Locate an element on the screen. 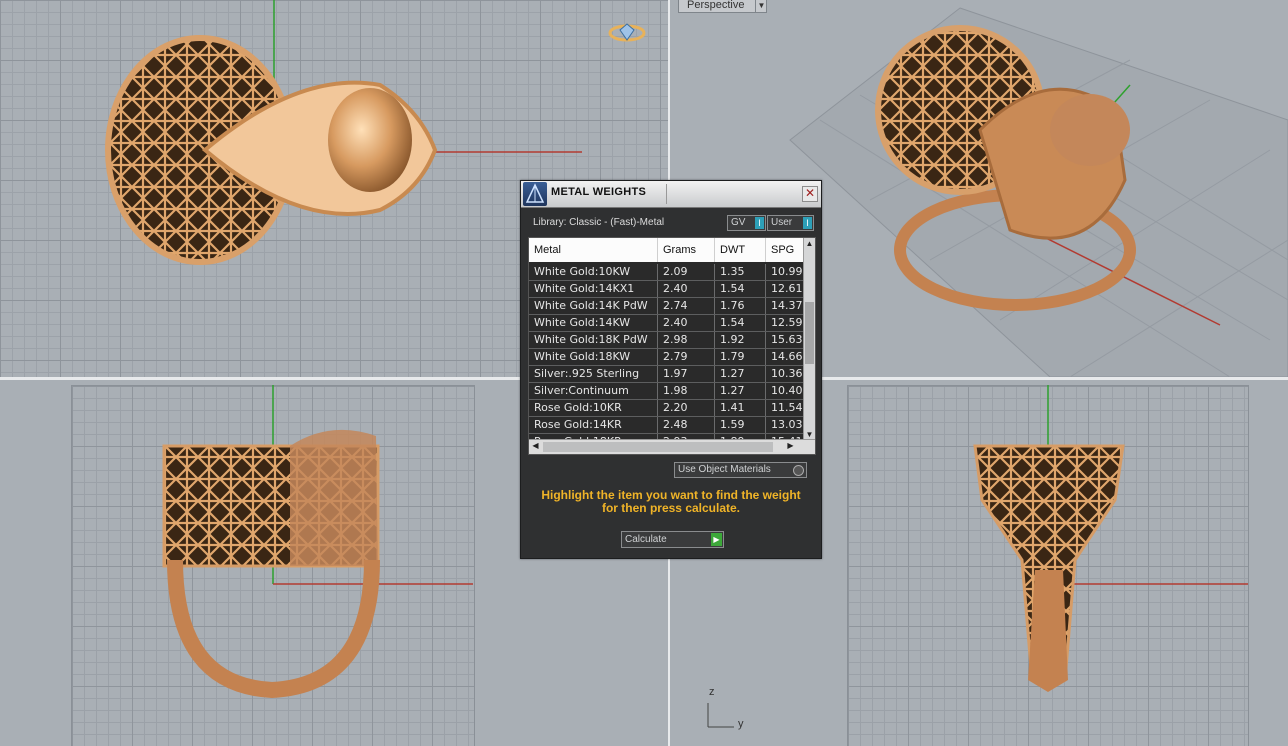  cell-metal: Rose Gold:10KR is located at coordinates (593, 408).